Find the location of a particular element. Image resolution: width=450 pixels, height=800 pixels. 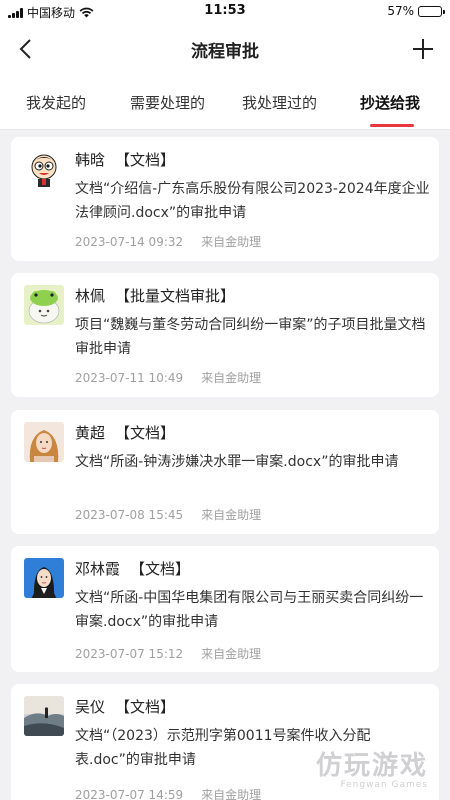

portrait-avatar is located at coordinates (44, 578).